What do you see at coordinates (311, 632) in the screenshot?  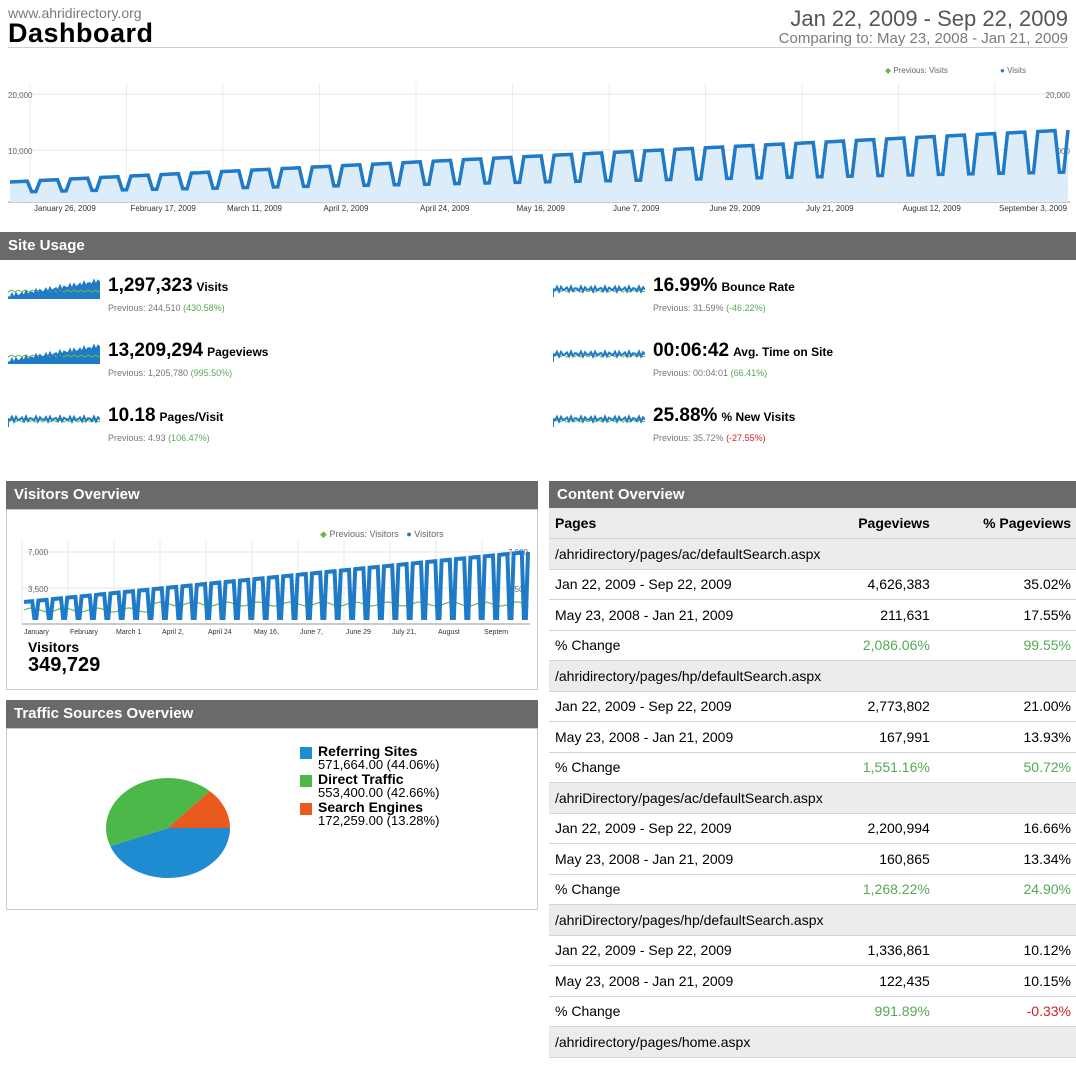 I see `x-axis-label: June 7,` at bounding box center [311, 632].